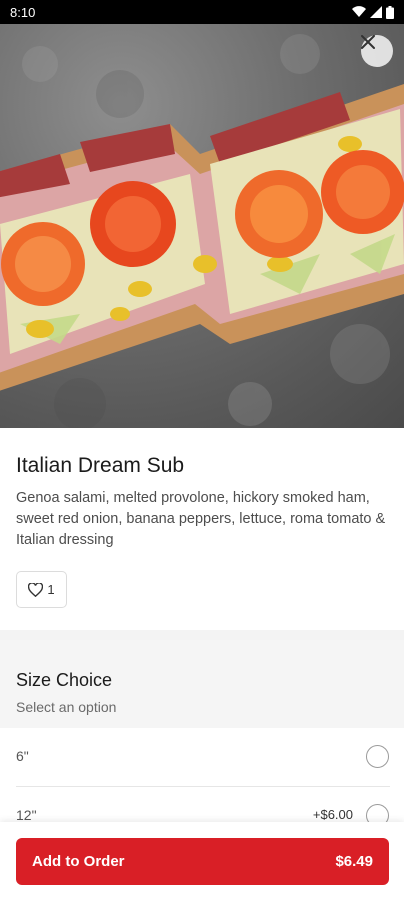  Describe the element at coordinates (202, 12) in the screenshot. I see `status-bar: 8:10` at that location.